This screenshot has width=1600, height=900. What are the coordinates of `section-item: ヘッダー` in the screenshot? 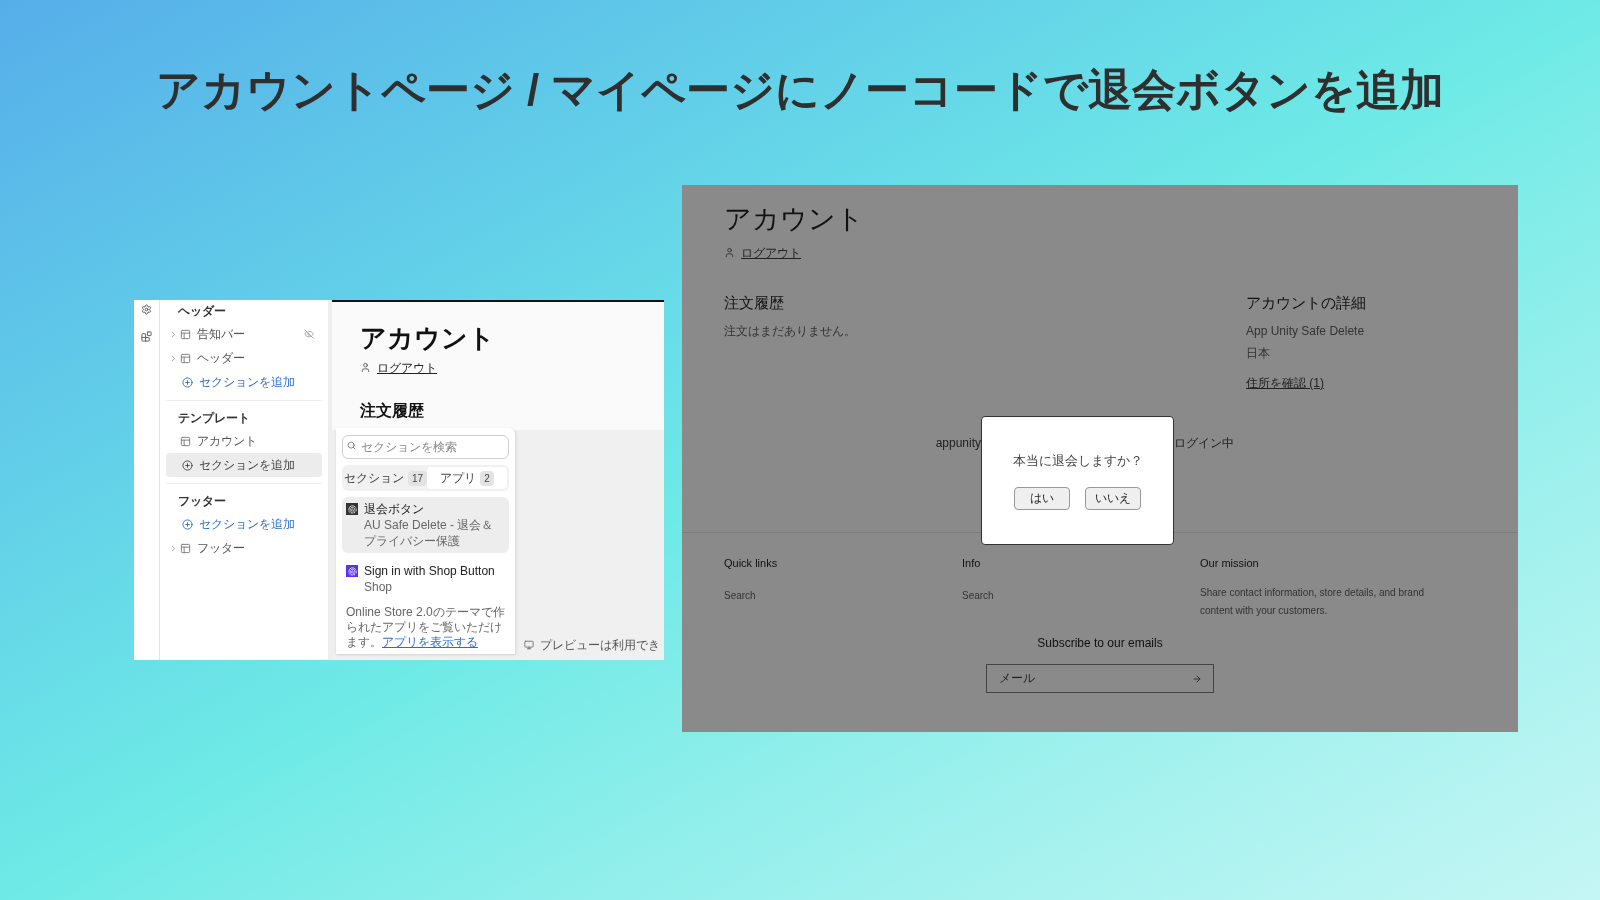 It's located at (244, 358).